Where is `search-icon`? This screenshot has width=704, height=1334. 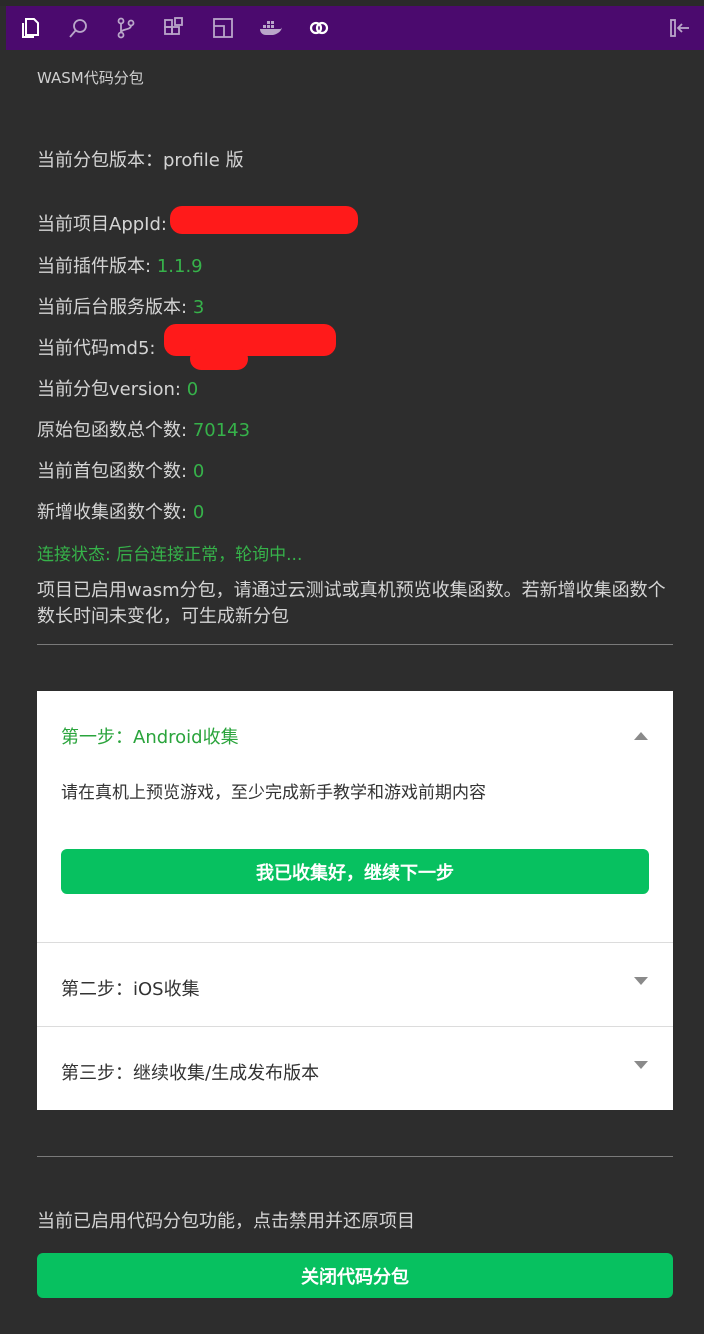 search-icon is located at coordinates (78, 28).